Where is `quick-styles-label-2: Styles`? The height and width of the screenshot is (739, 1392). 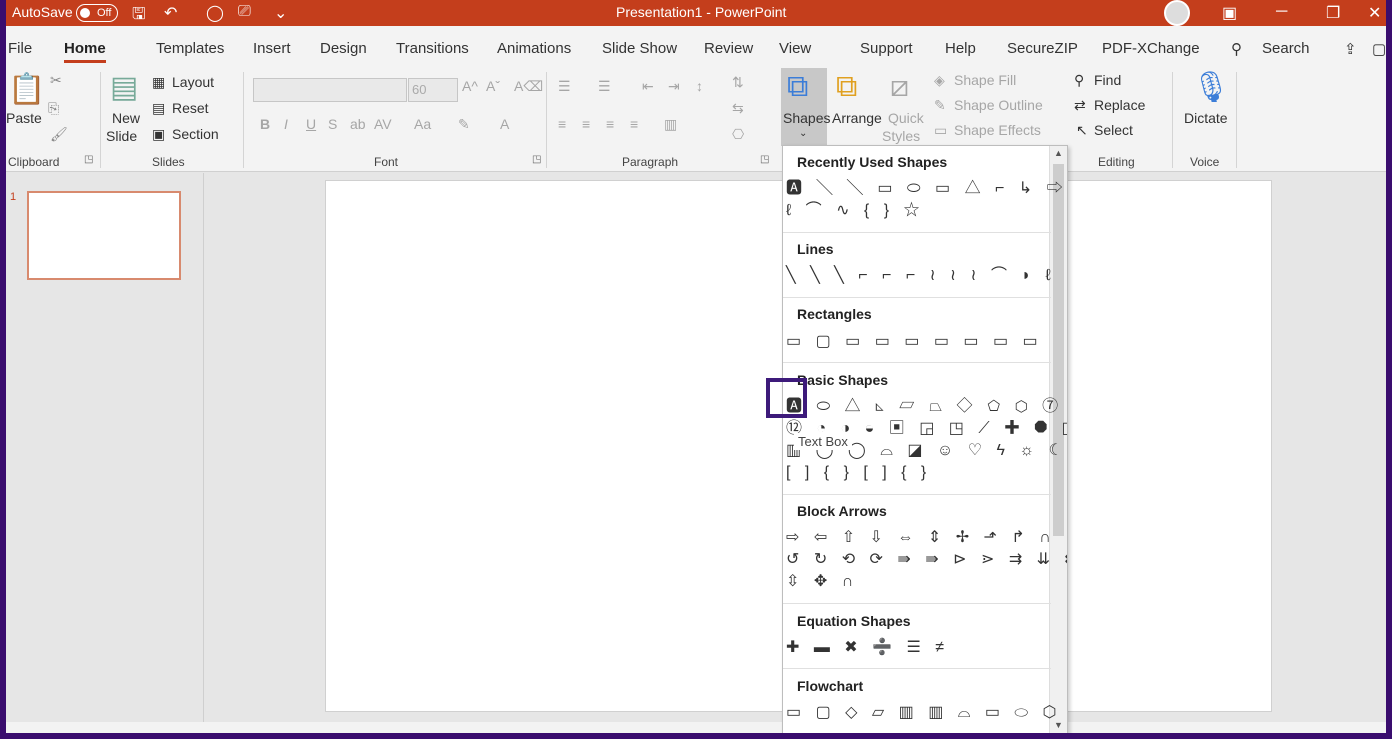 quick-styles-label-2: Styles is located at coordinates (901, 136).